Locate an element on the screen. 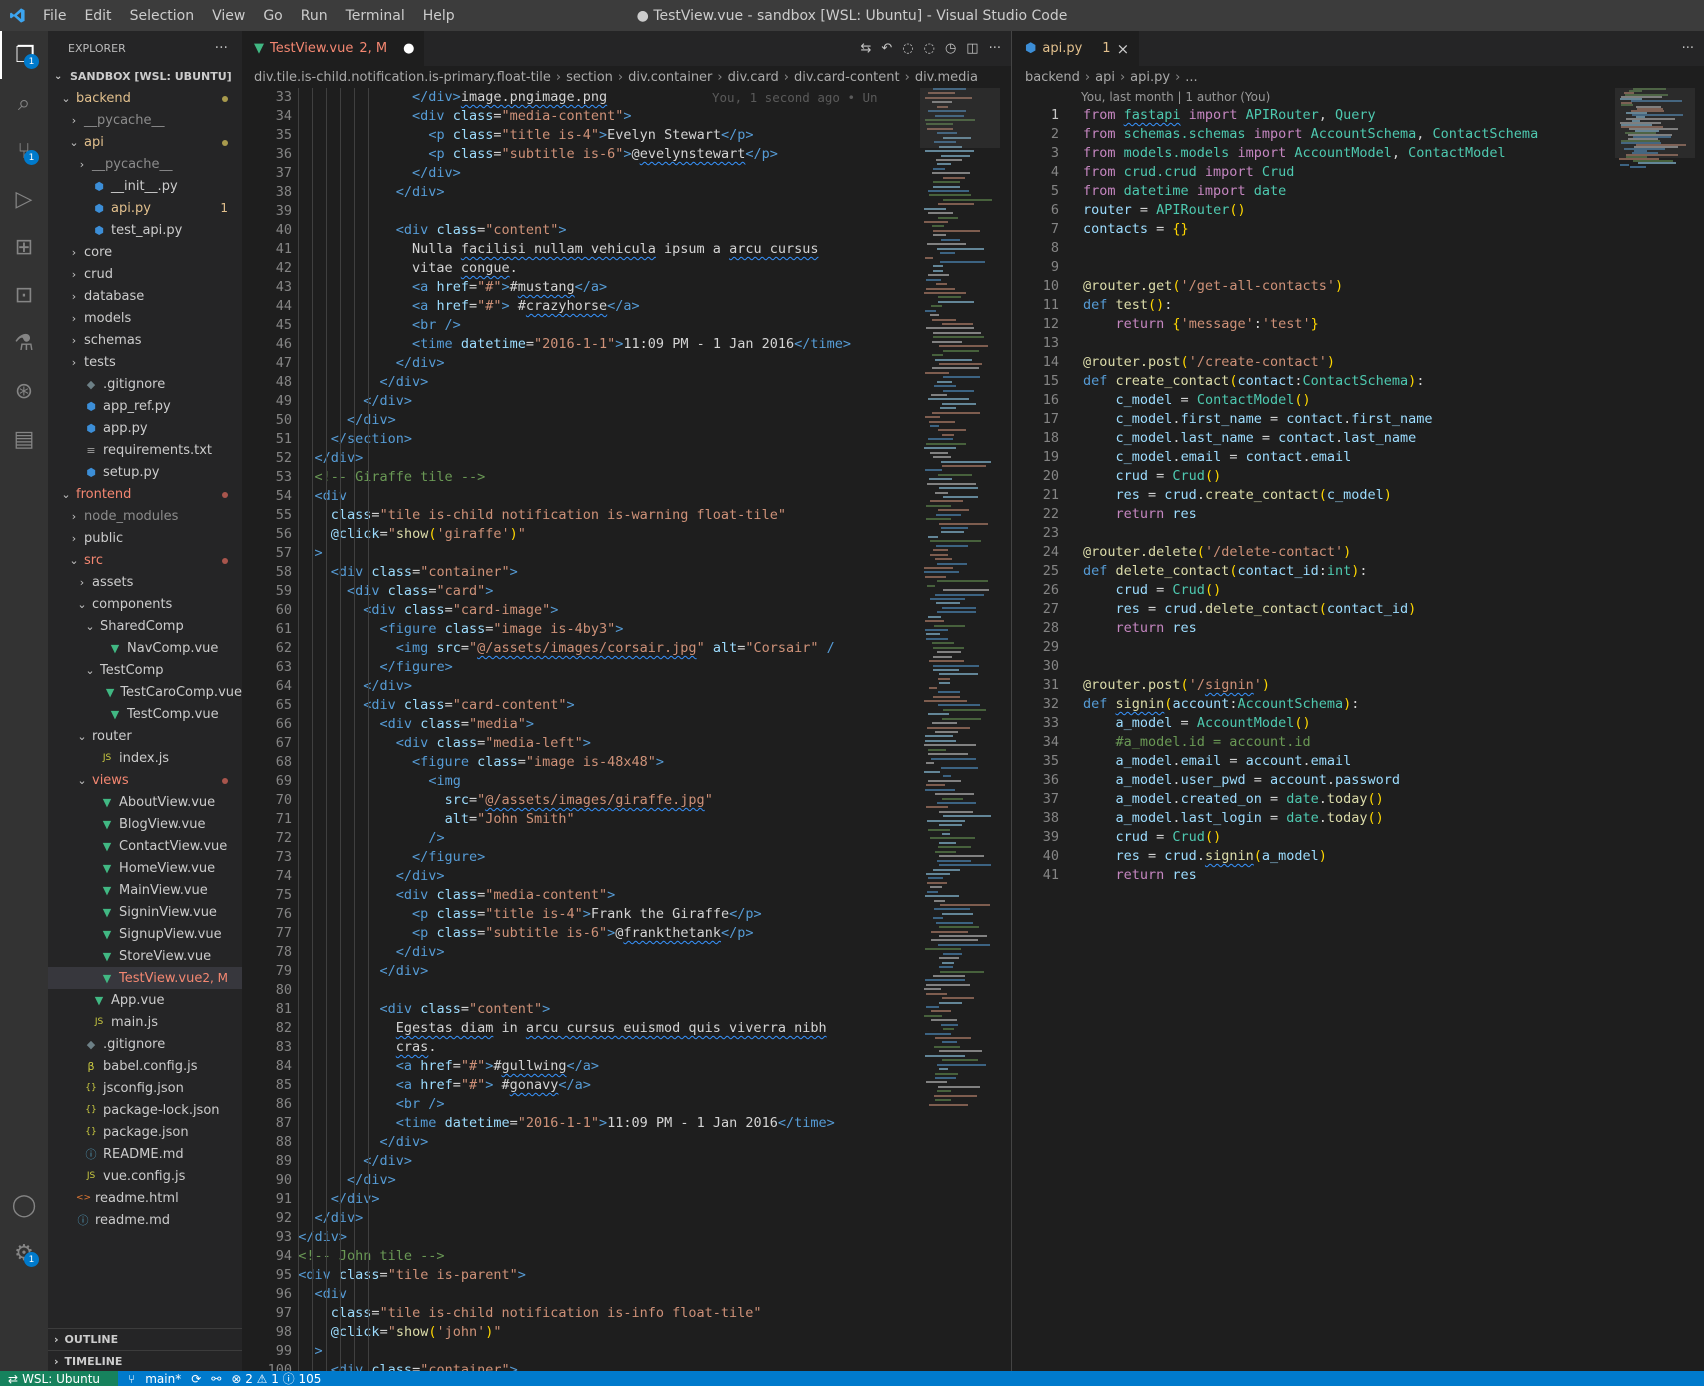  tree-item: ▼ App.vue is located at coordinates (145, 1000).